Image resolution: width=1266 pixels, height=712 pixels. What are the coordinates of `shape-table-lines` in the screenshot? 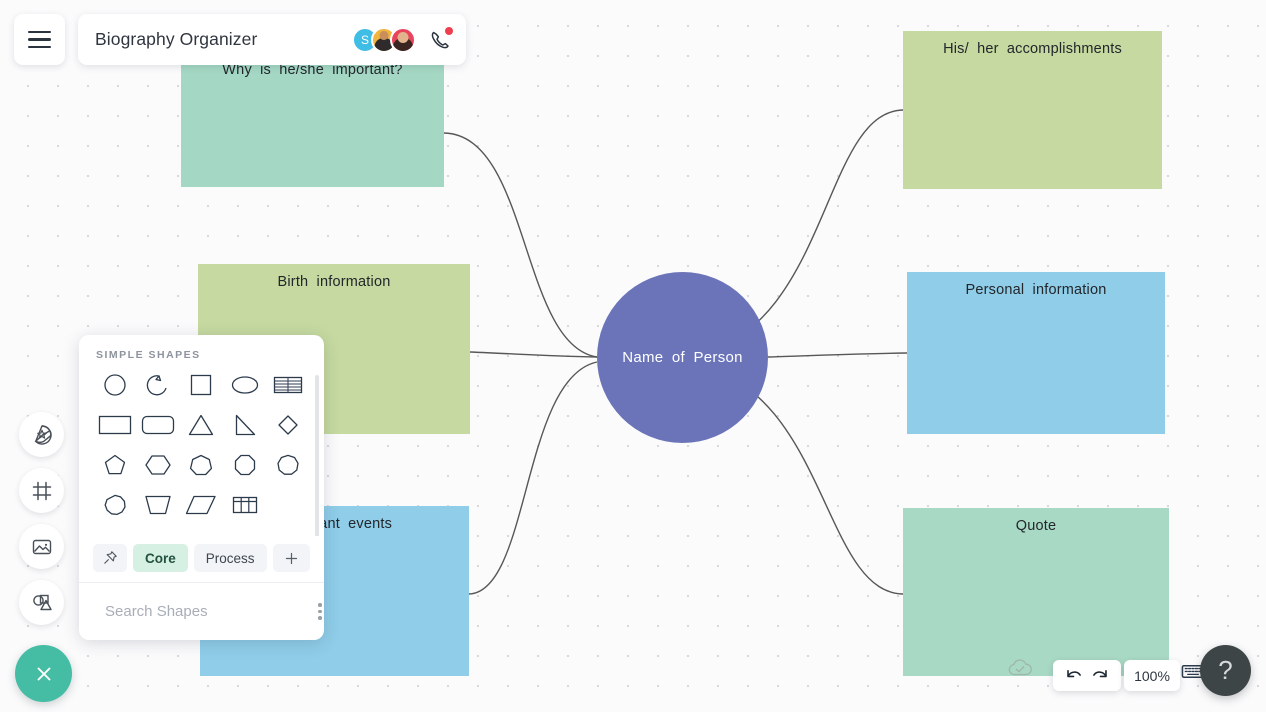 It's located at (288, 385).